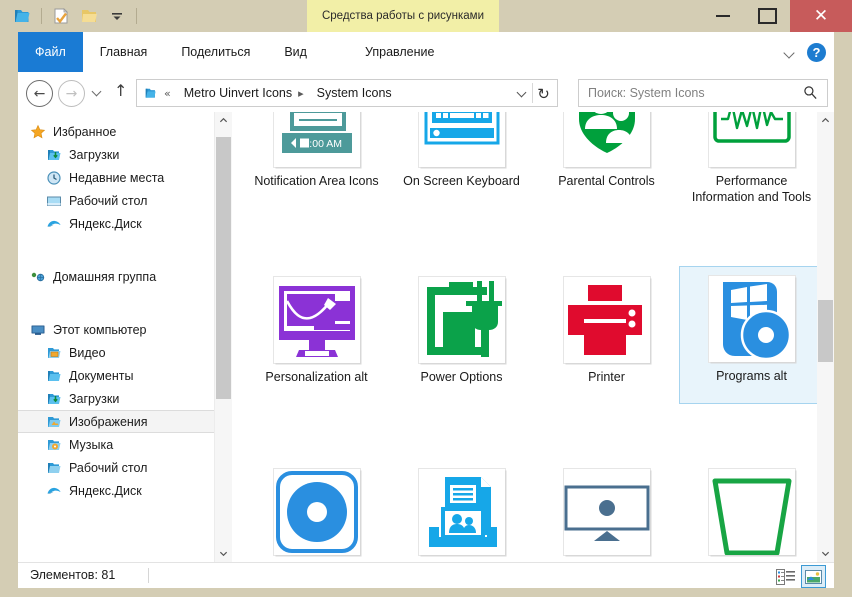 This screenshot has height=597, width=852. Describe the element at coordinates (116, 223) in the screenshot. I see `sidebar-item-yandex-disk-fav: Яндекс.Диск` at that location.